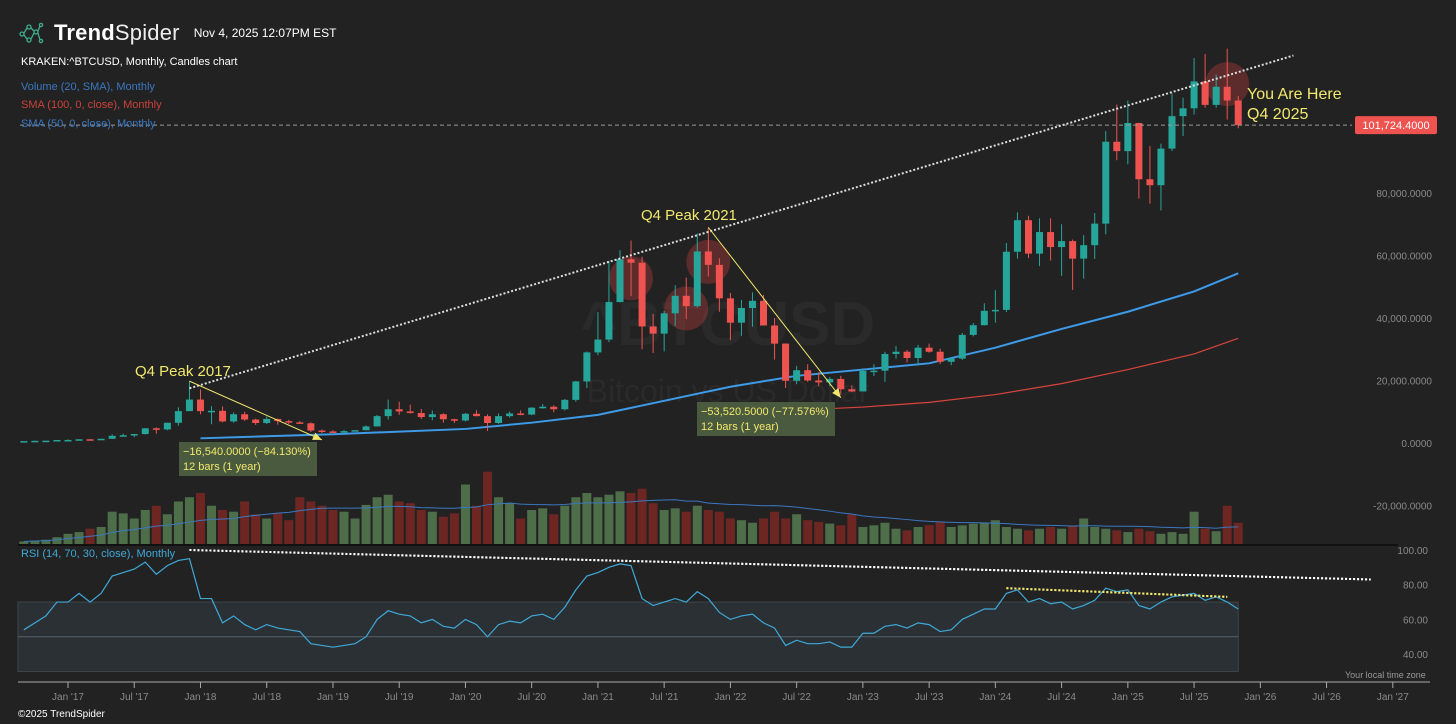 The height and width of the screenshot is (724, 1456). I want to click on symbol-line: KRAKEN:^BTCUSD, Monthly, Candles chart, so click(129, 62).